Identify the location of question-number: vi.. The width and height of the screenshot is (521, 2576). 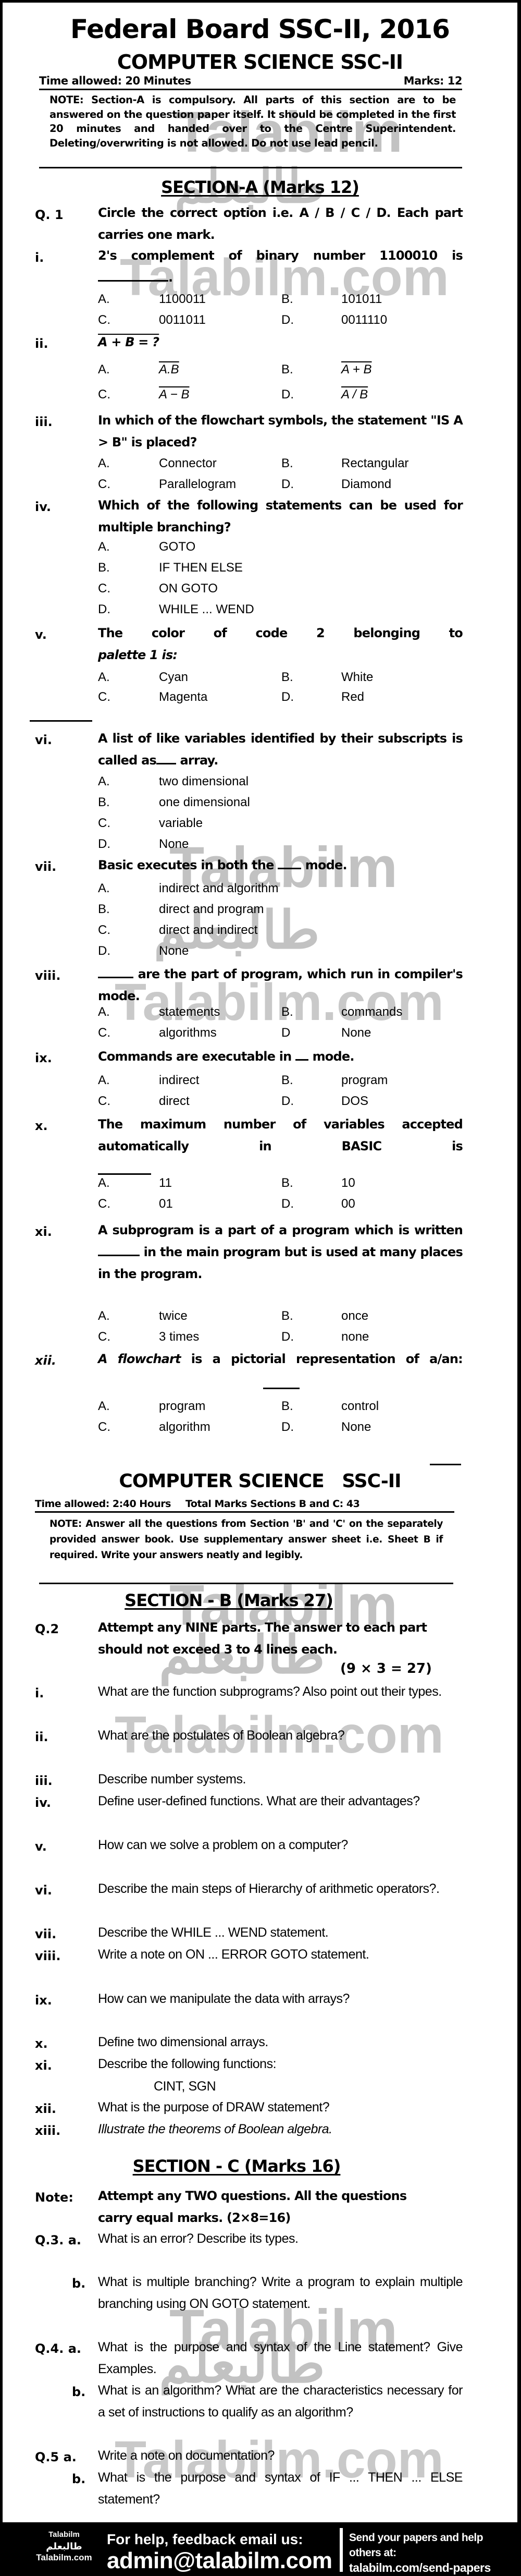
(43, 1890).